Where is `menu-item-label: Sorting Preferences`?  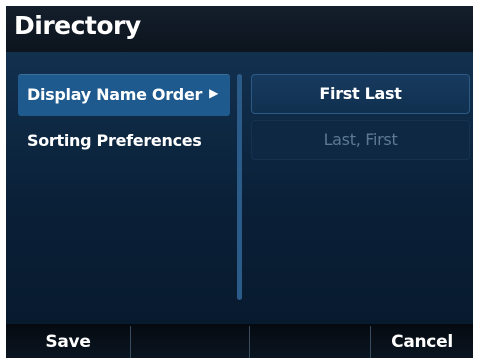 menu-item-label: Sorting Preferences is located at coordinates (114, 140).